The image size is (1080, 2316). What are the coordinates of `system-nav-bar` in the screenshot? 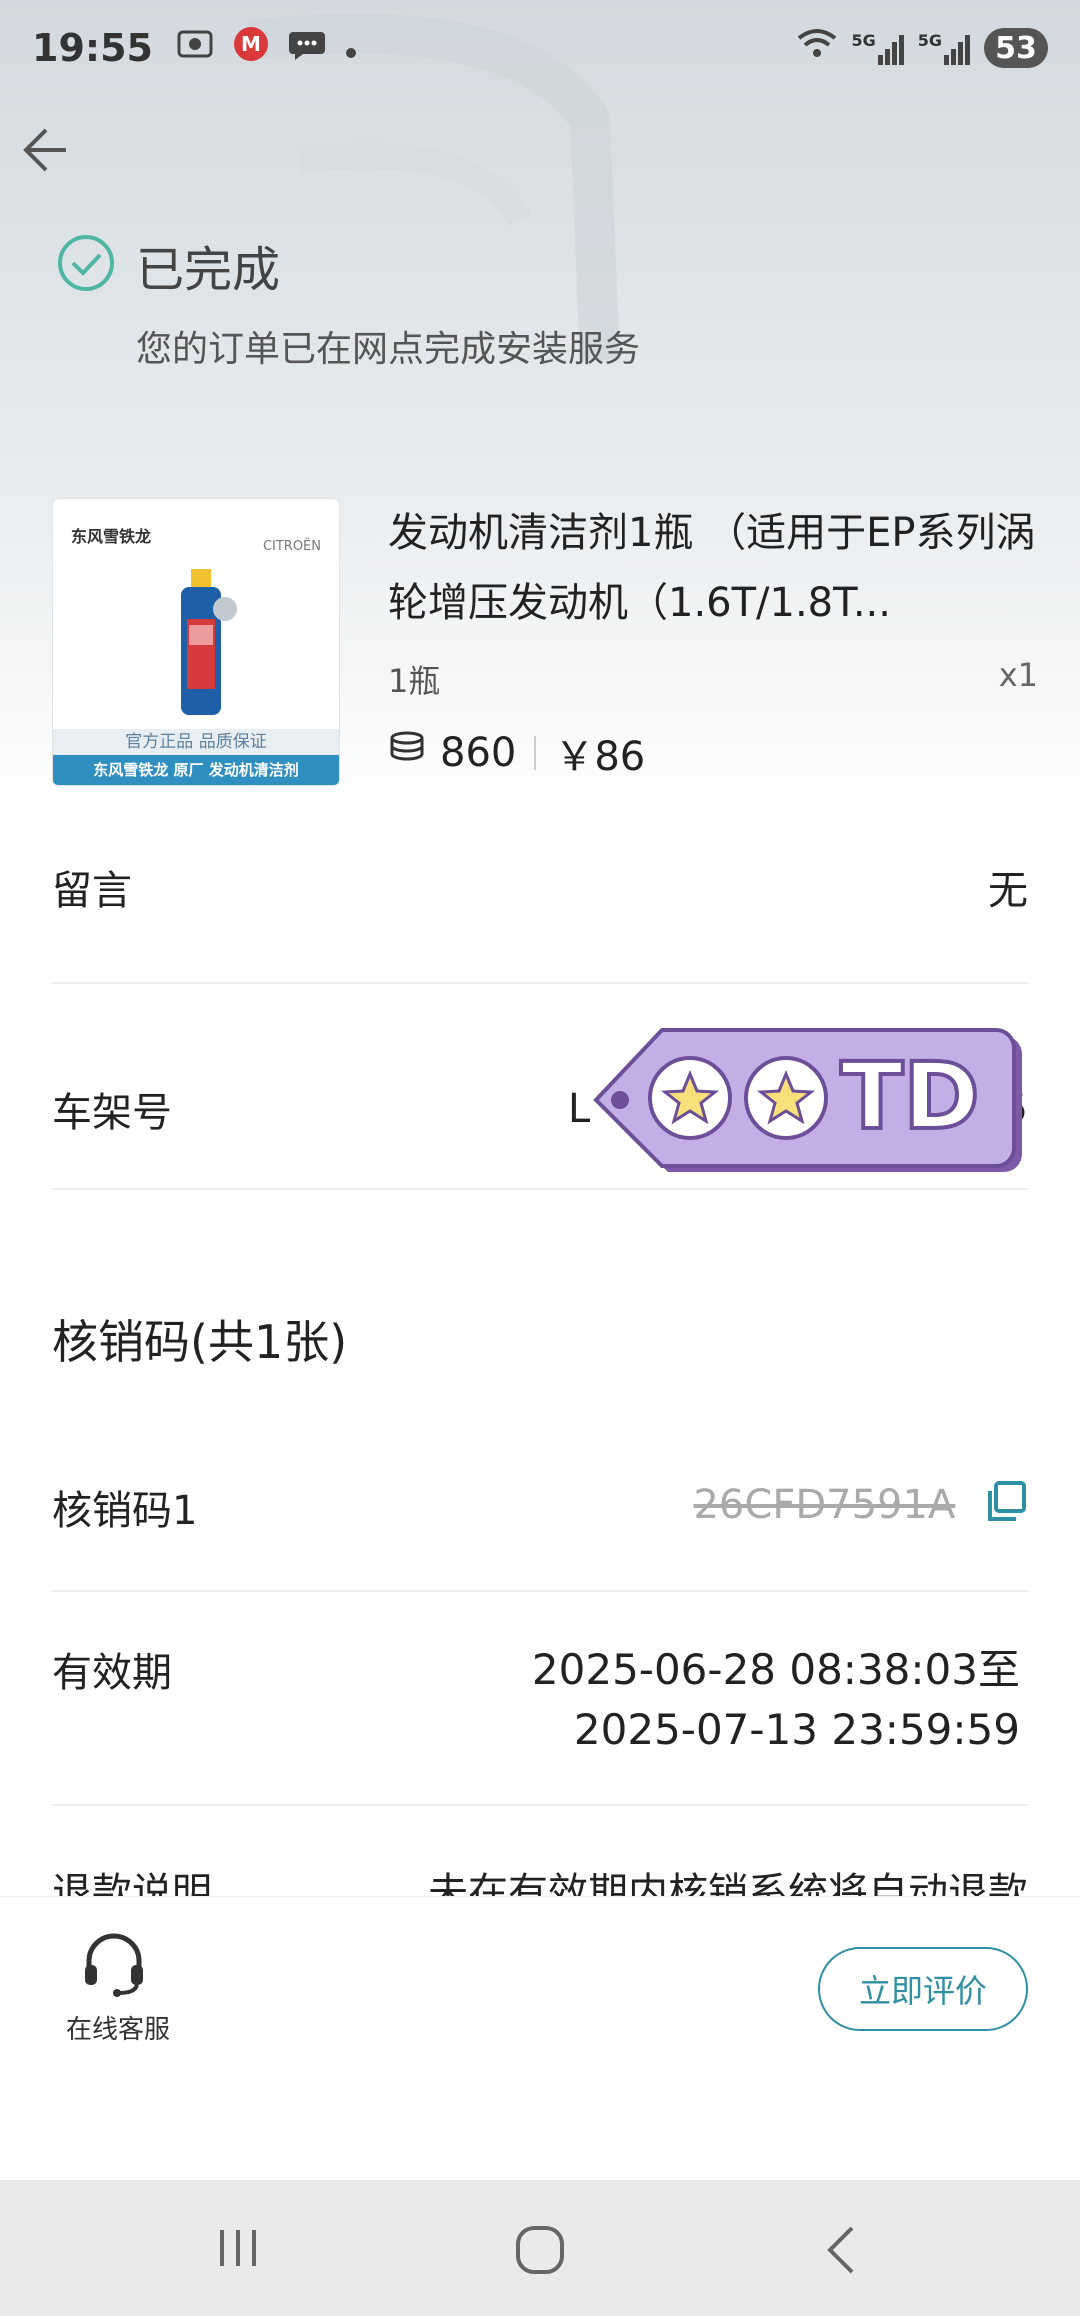 It's located at (540, 2248).